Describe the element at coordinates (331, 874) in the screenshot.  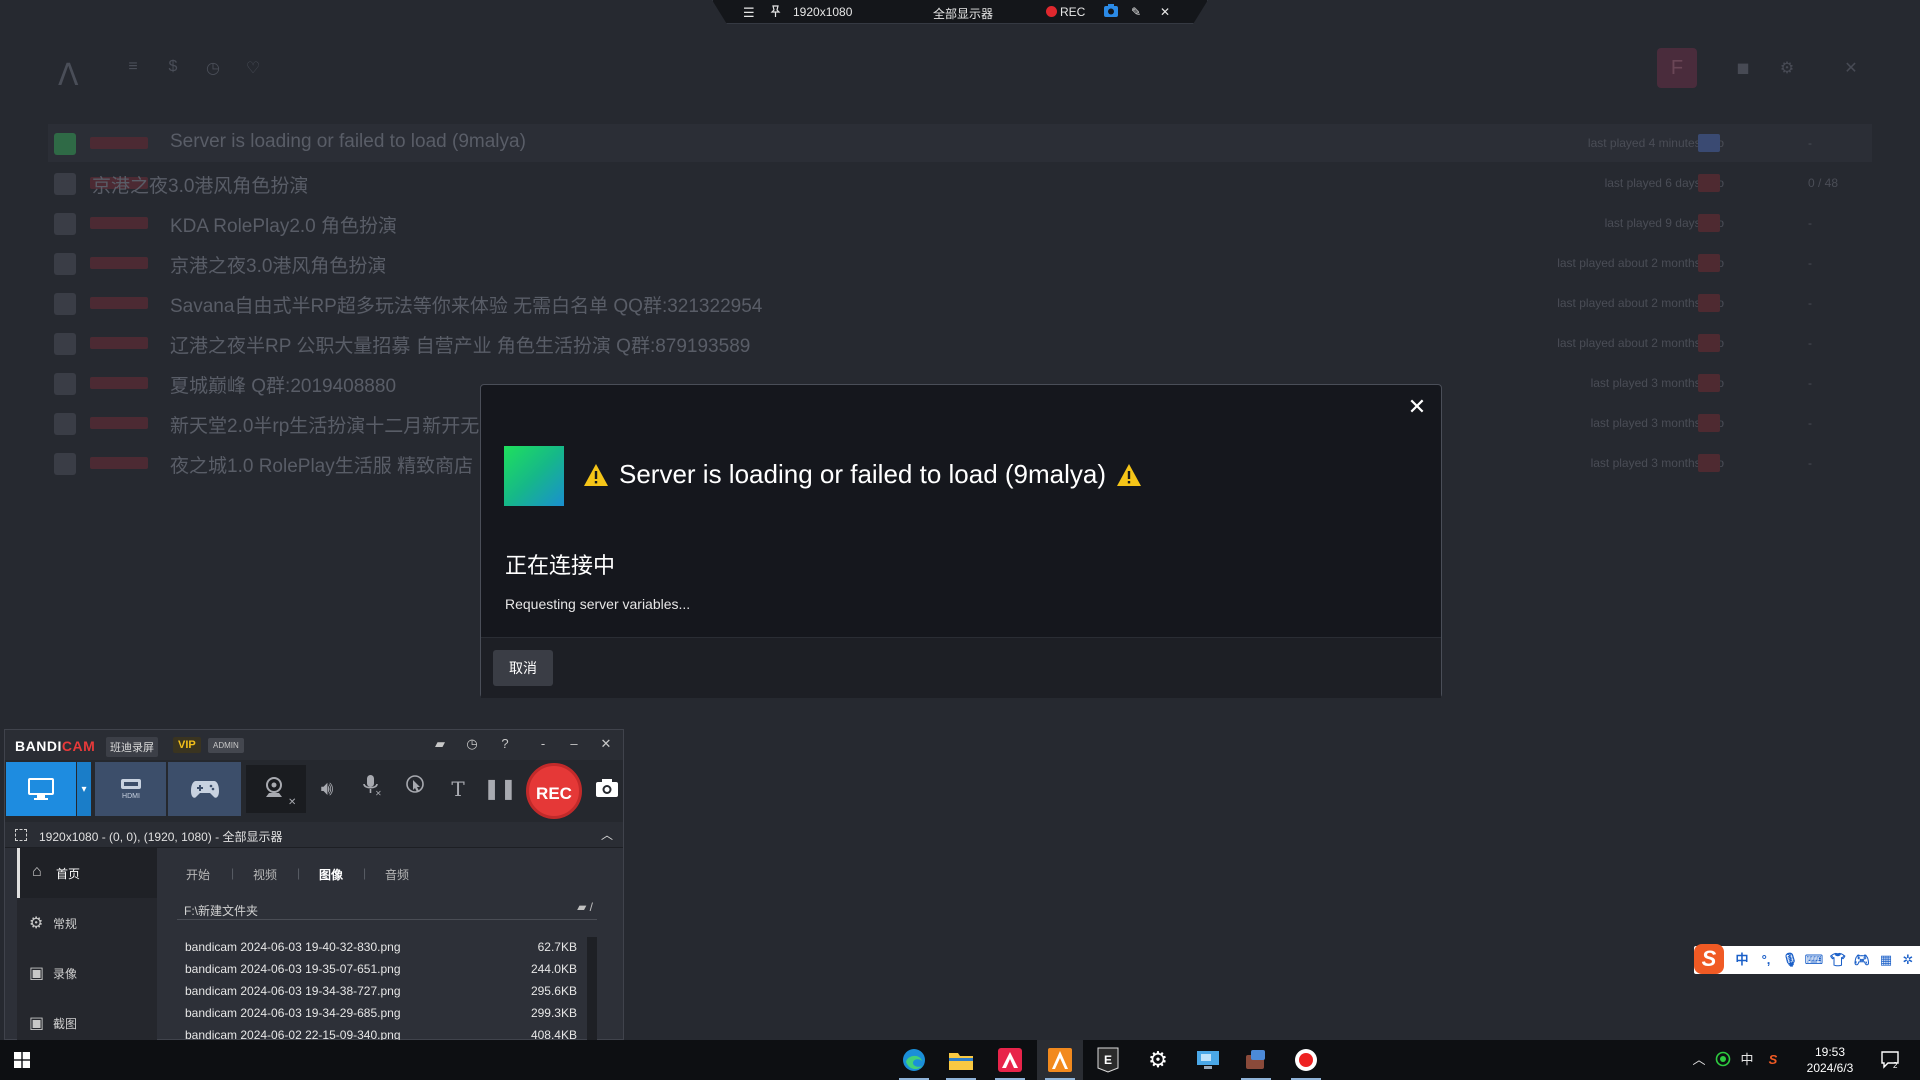
I see `tab-image: 图像` at that location.